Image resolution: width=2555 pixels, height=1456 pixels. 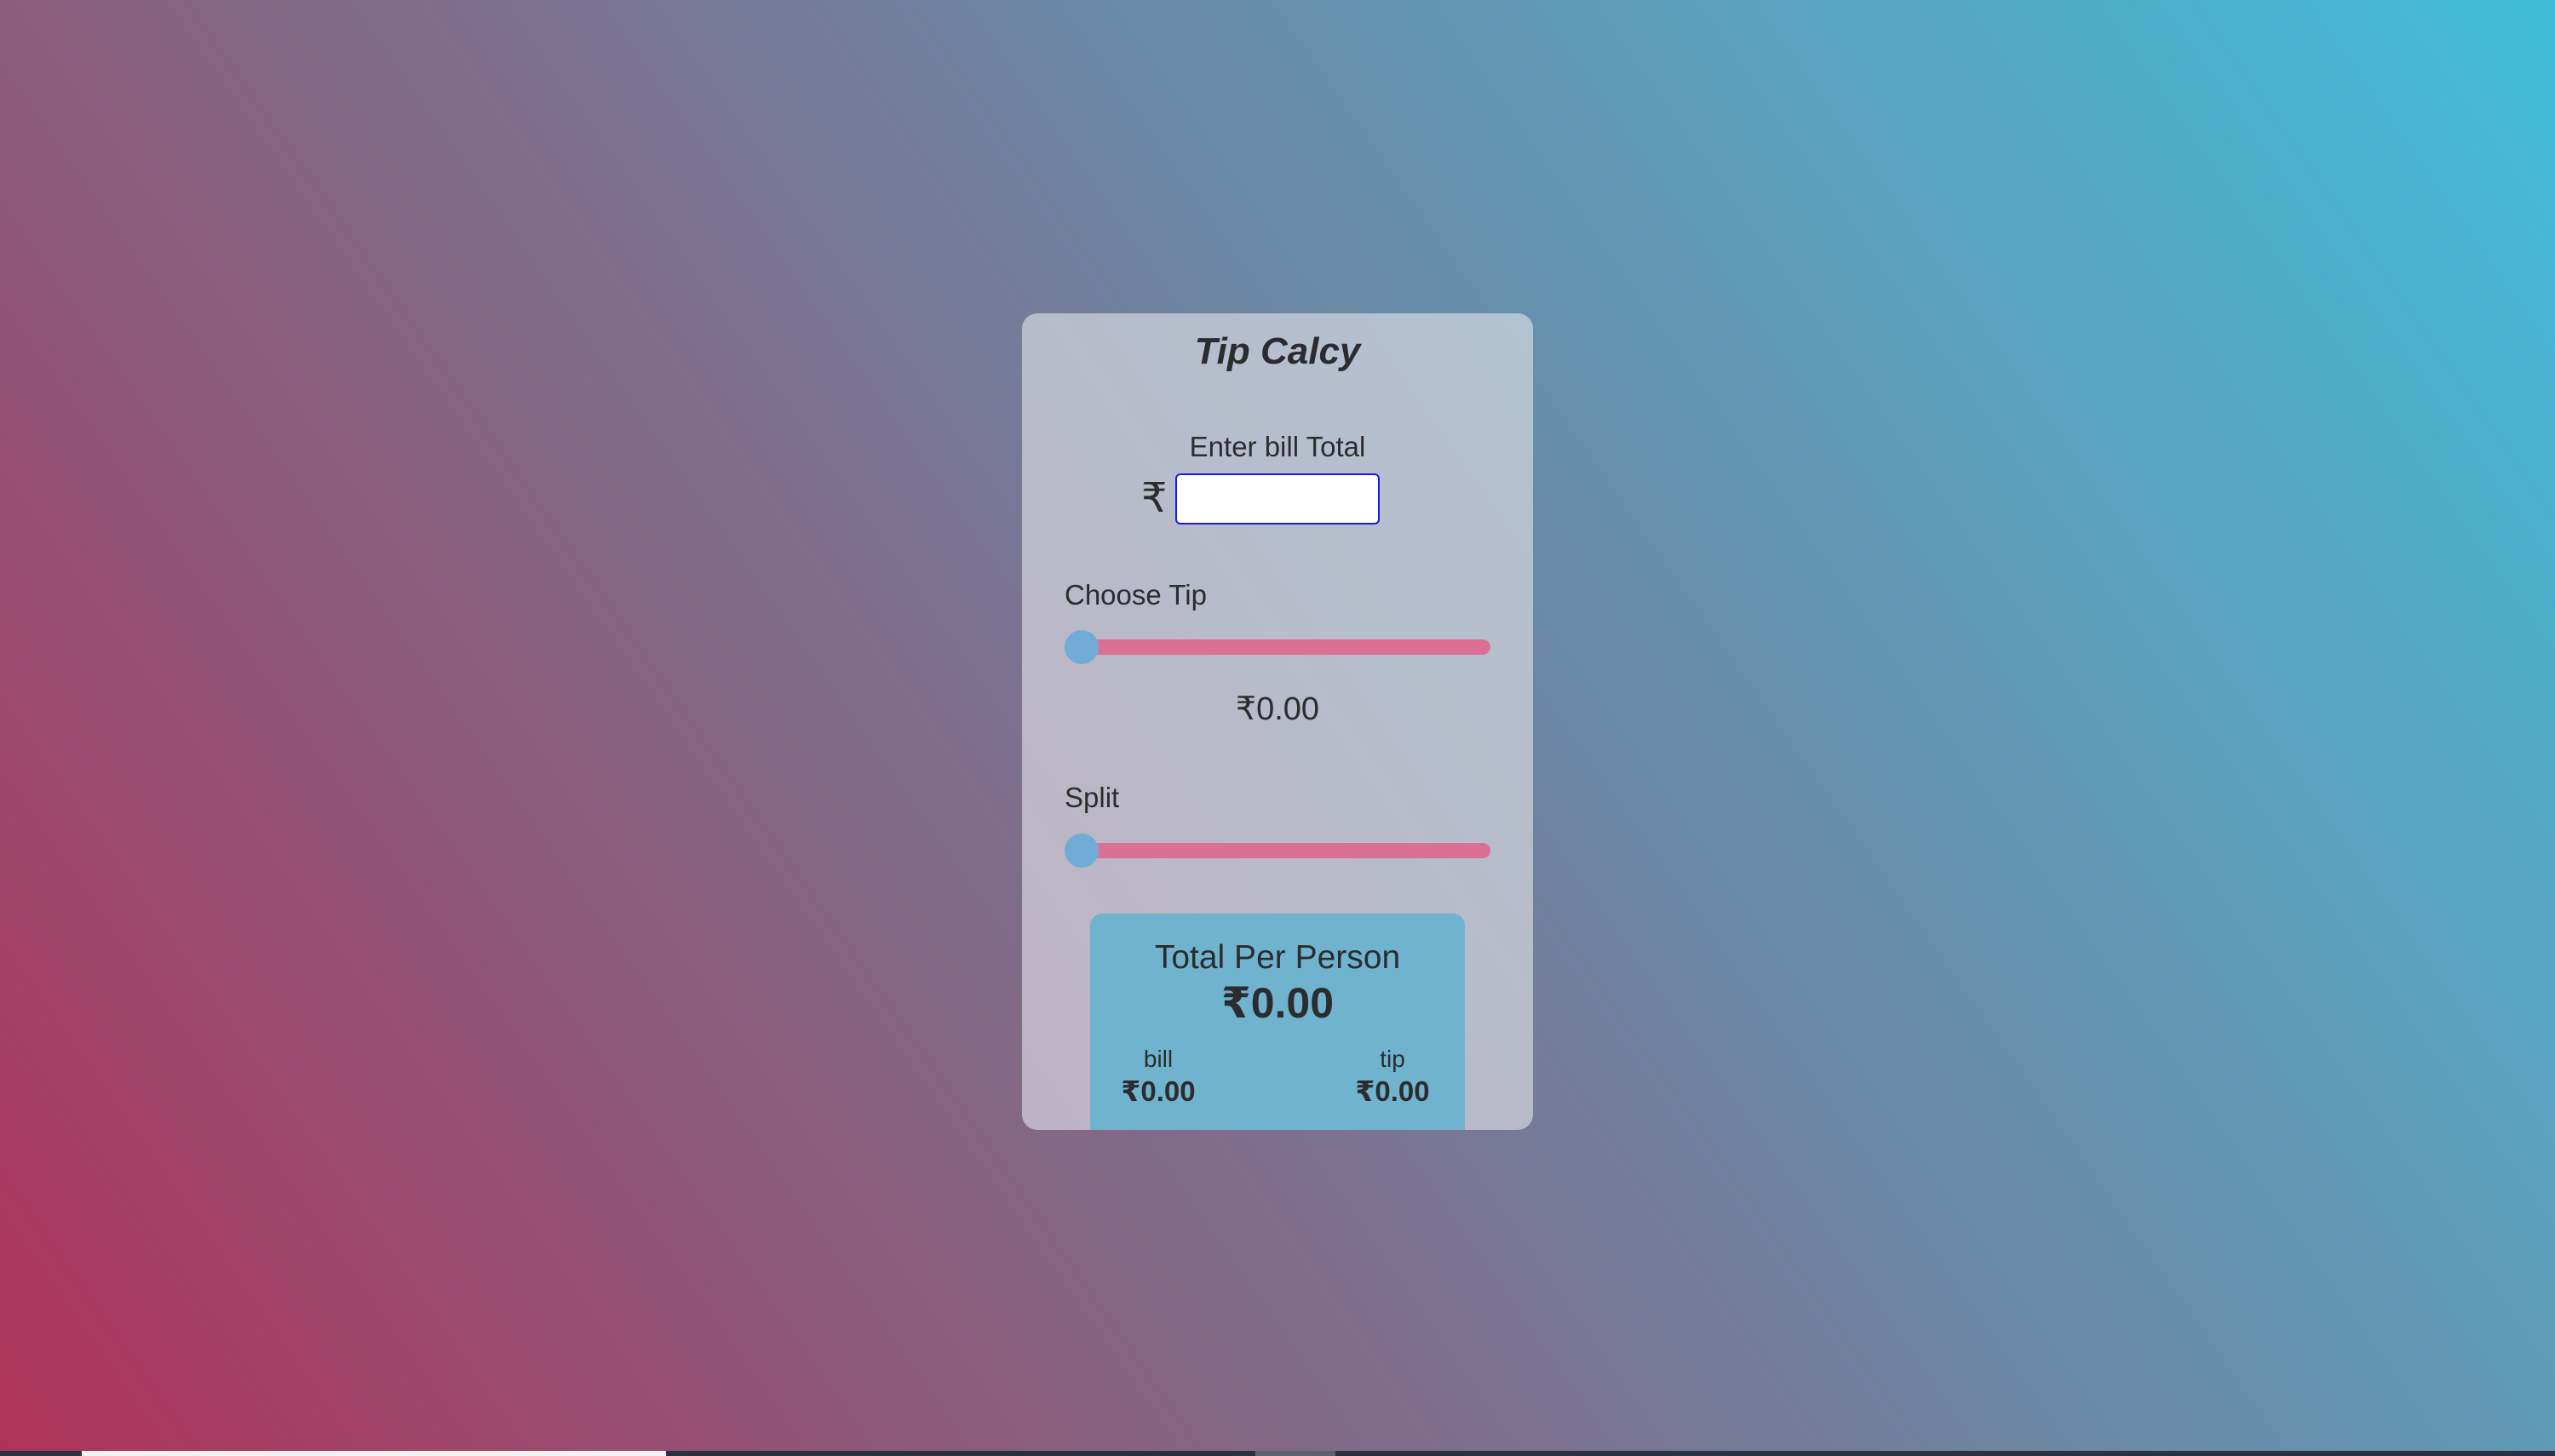 What do you see at coordinates (1158, 1091) in the screenshot?
I see `bill-breakdown-value: ₹0.00` at bounding box center [1158, 1091].